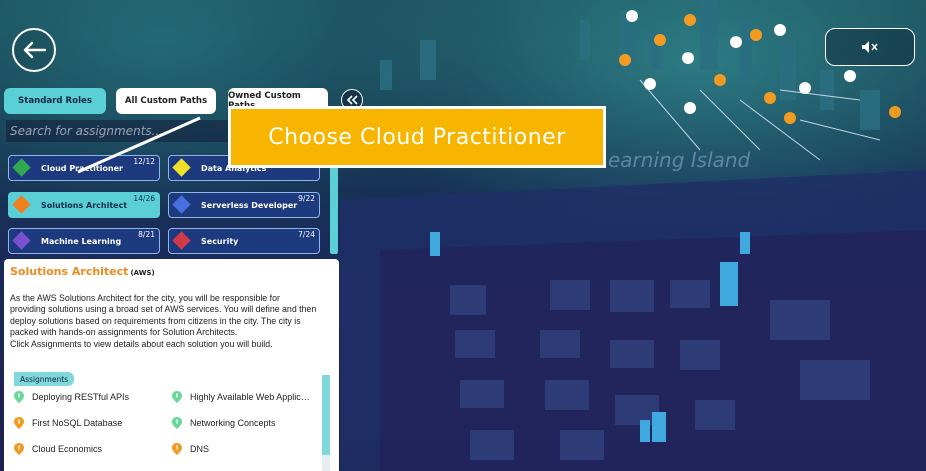  What do you see at coordinates (55, 101) in the screenshot?
I see `tab-standard-roles: Standard Roles` at bounding box center [55, 101].